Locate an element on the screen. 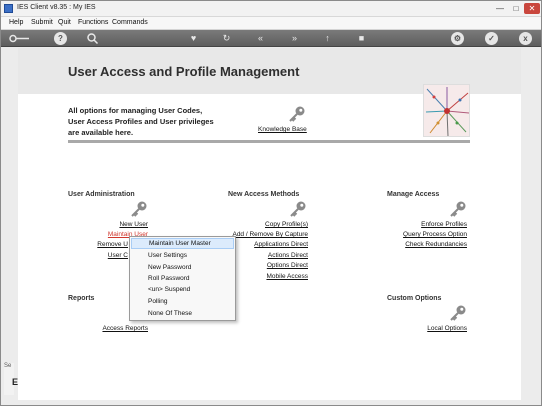 This screenshot has height=406, width=542. page-title: User Access and Profile Management is located at coordinates (184, 71).